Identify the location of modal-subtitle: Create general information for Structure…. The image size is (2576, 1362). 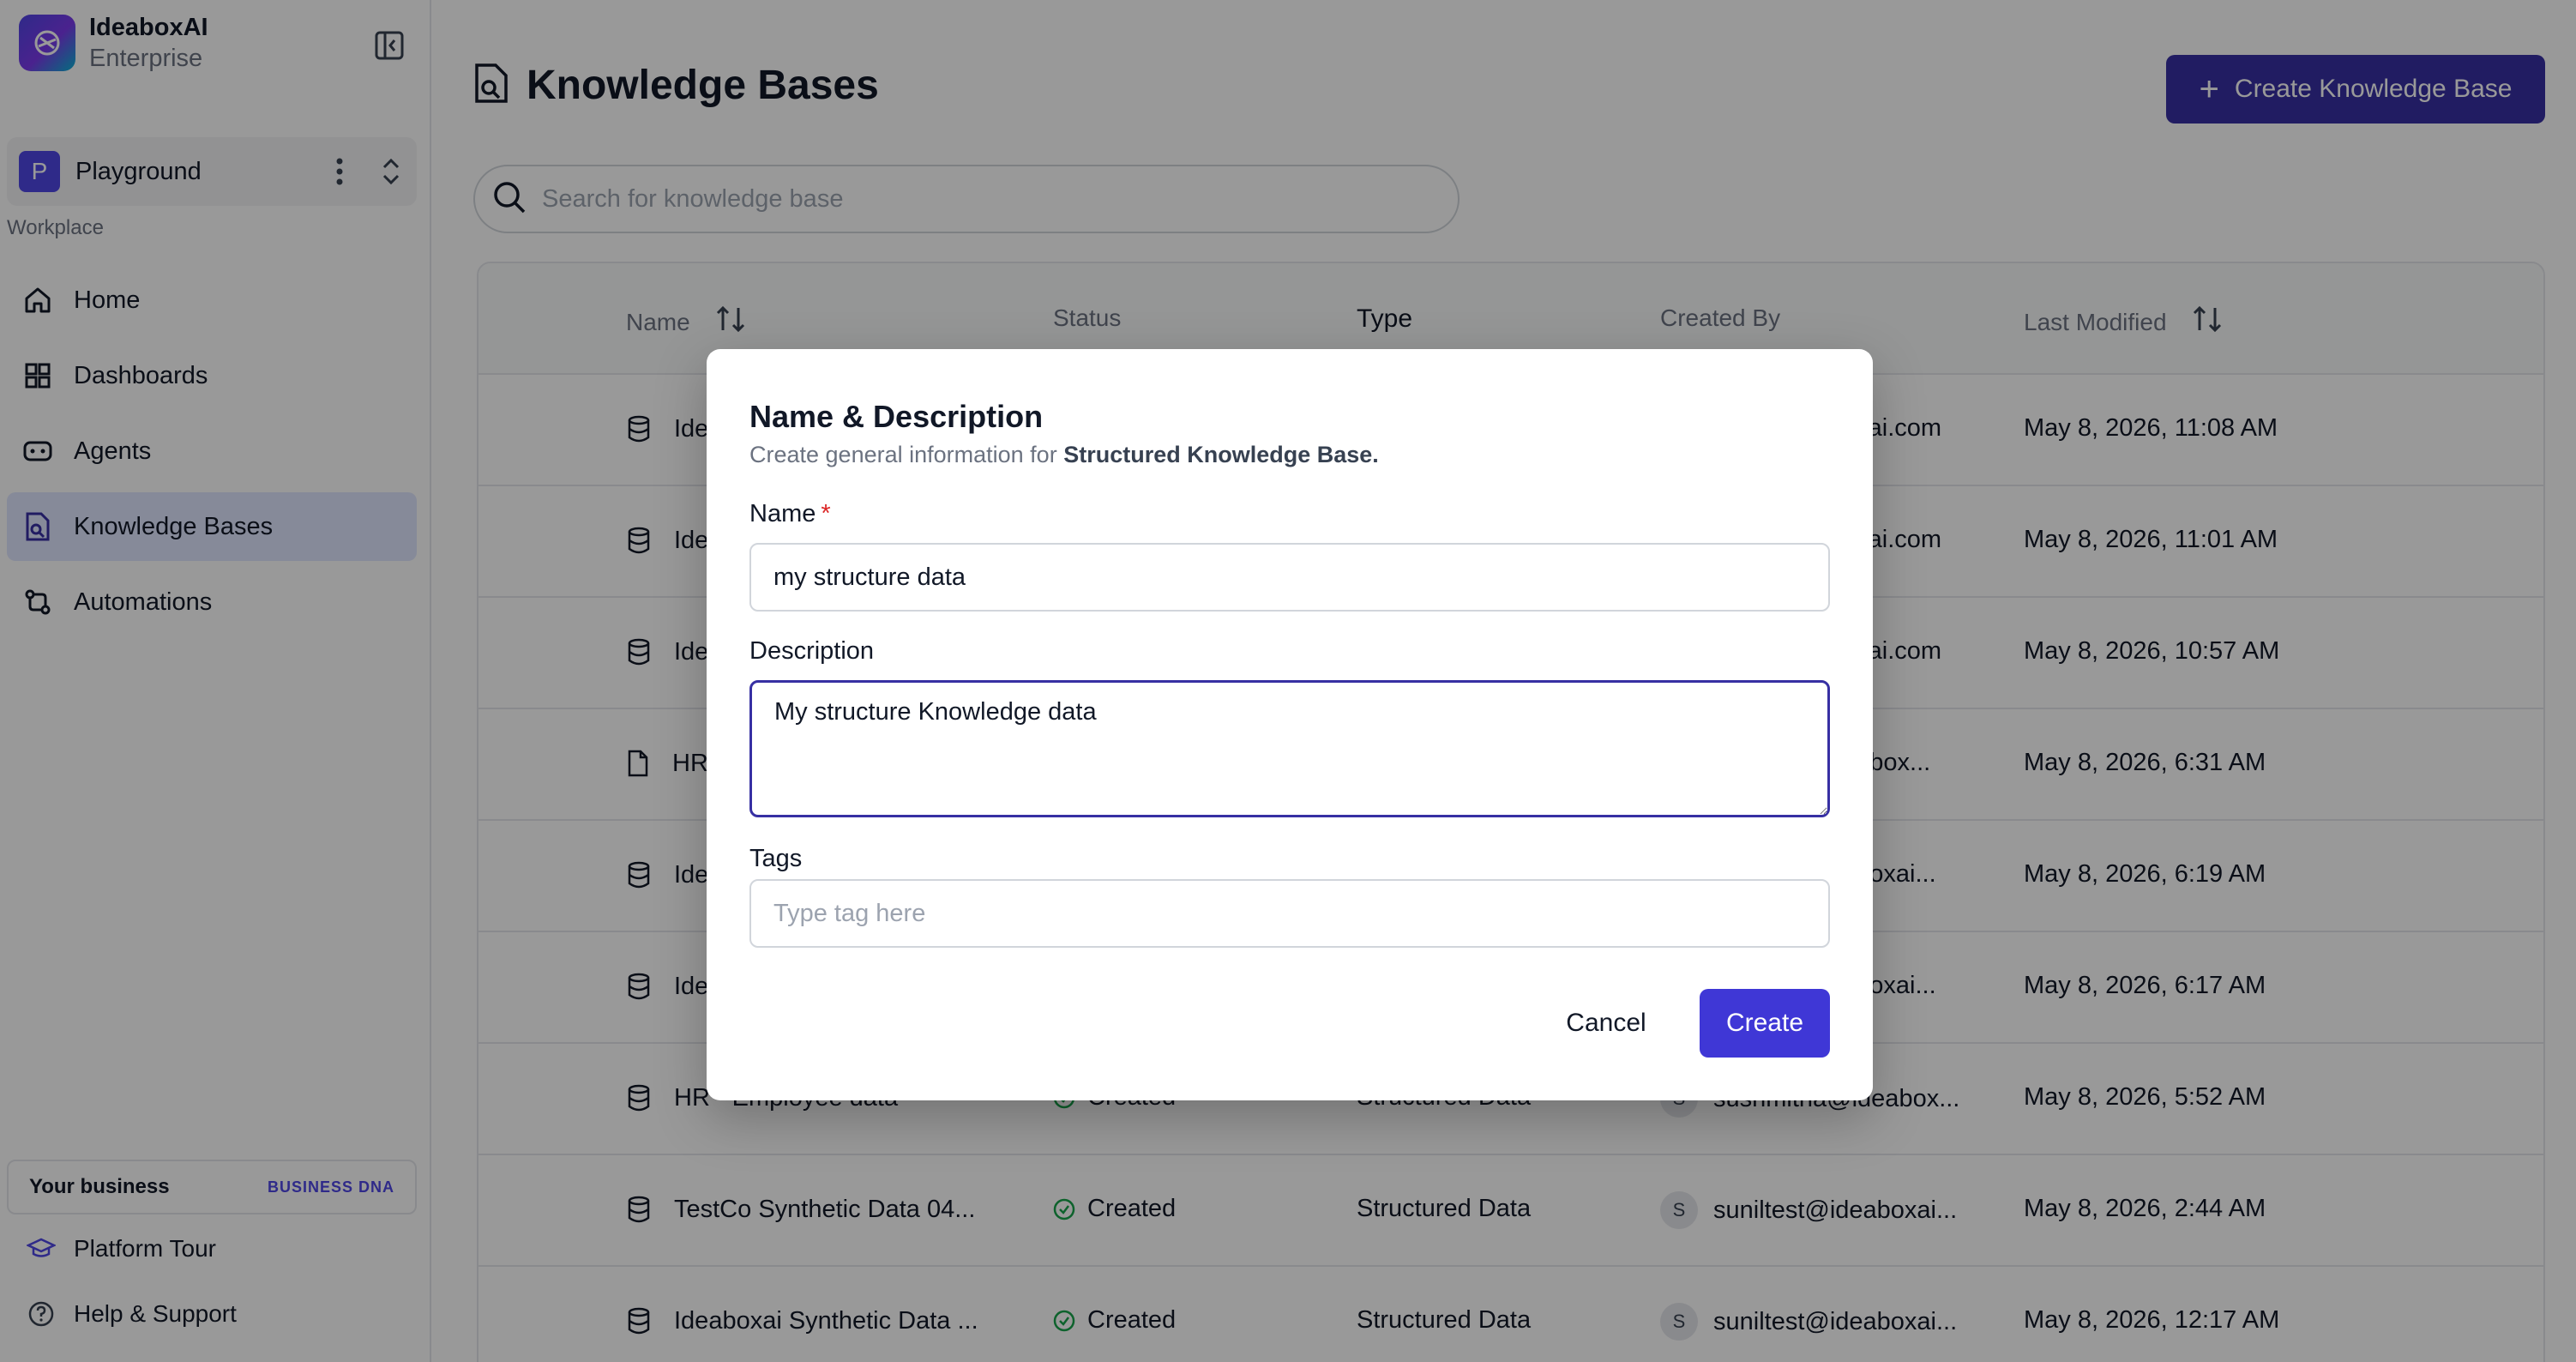
(1064, 455).